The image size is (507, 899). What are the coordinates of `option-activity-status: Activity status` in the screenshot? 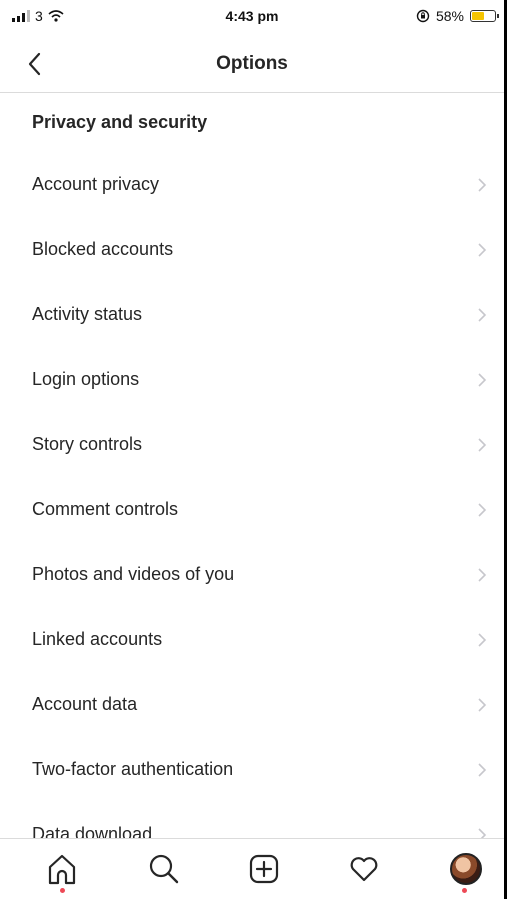 It's located at (252, 314).